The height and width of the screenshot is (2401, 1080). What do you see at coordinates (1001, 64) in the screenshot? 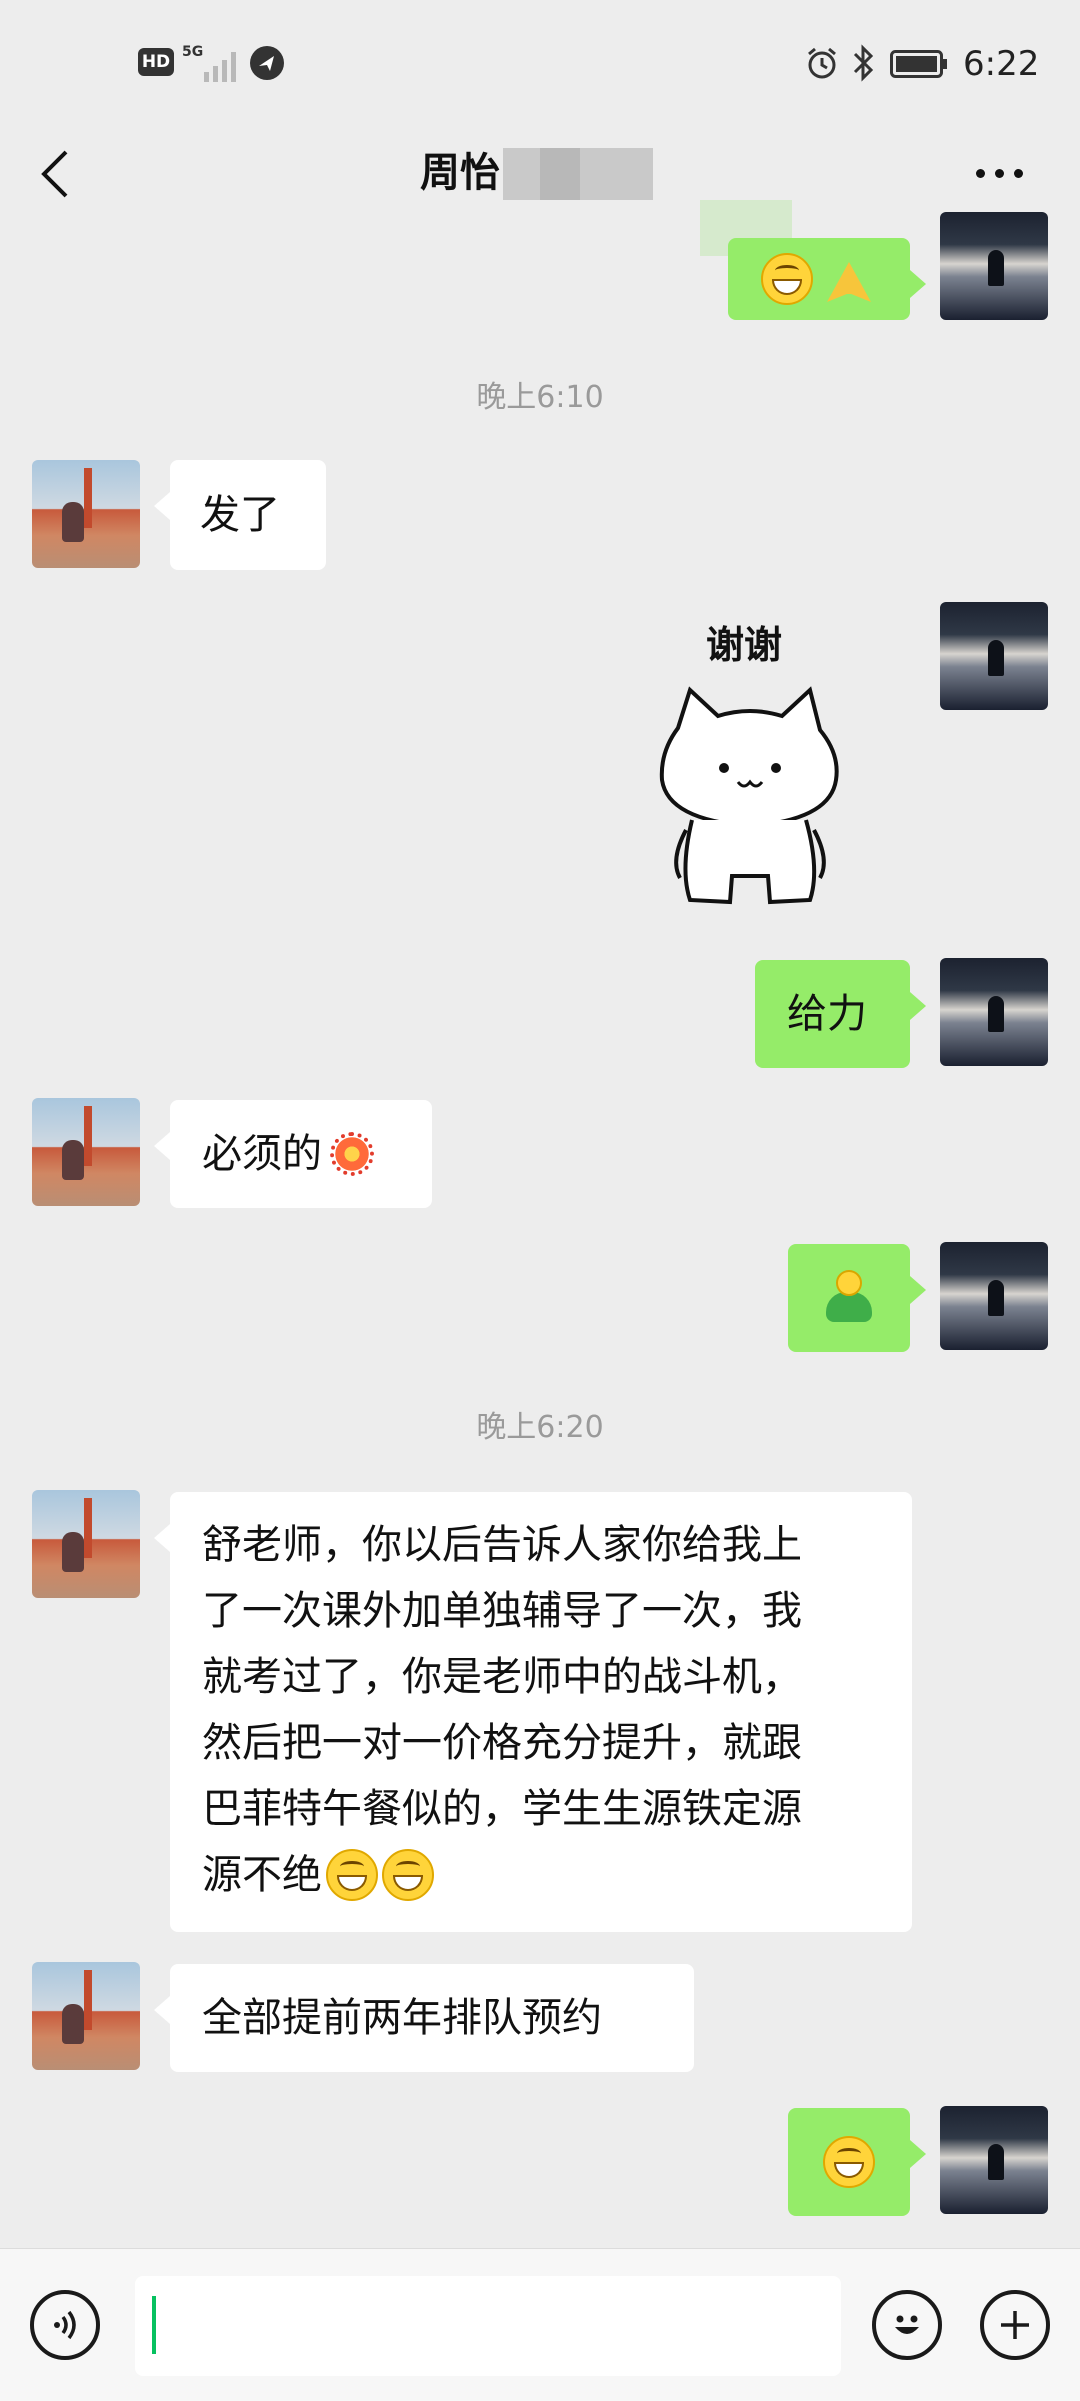
I see `status-time: 6:22` at bounding box center [1001, 64].